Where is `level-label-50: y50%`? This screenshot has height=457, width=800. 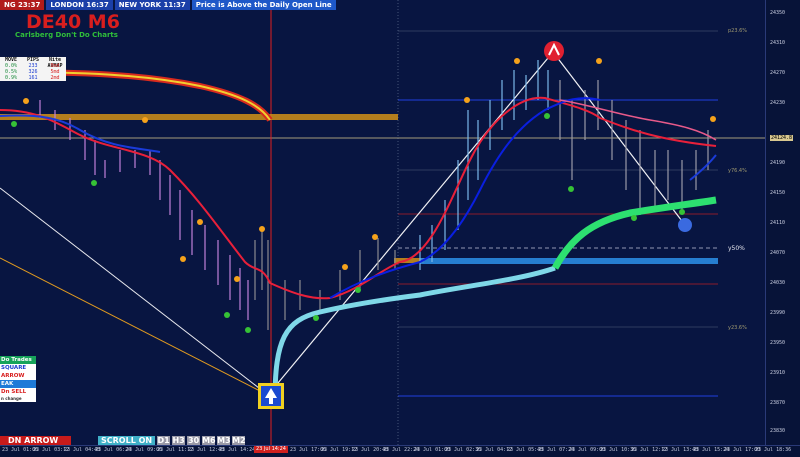 level-label-50: y50% is located at coordinates (736, 248).